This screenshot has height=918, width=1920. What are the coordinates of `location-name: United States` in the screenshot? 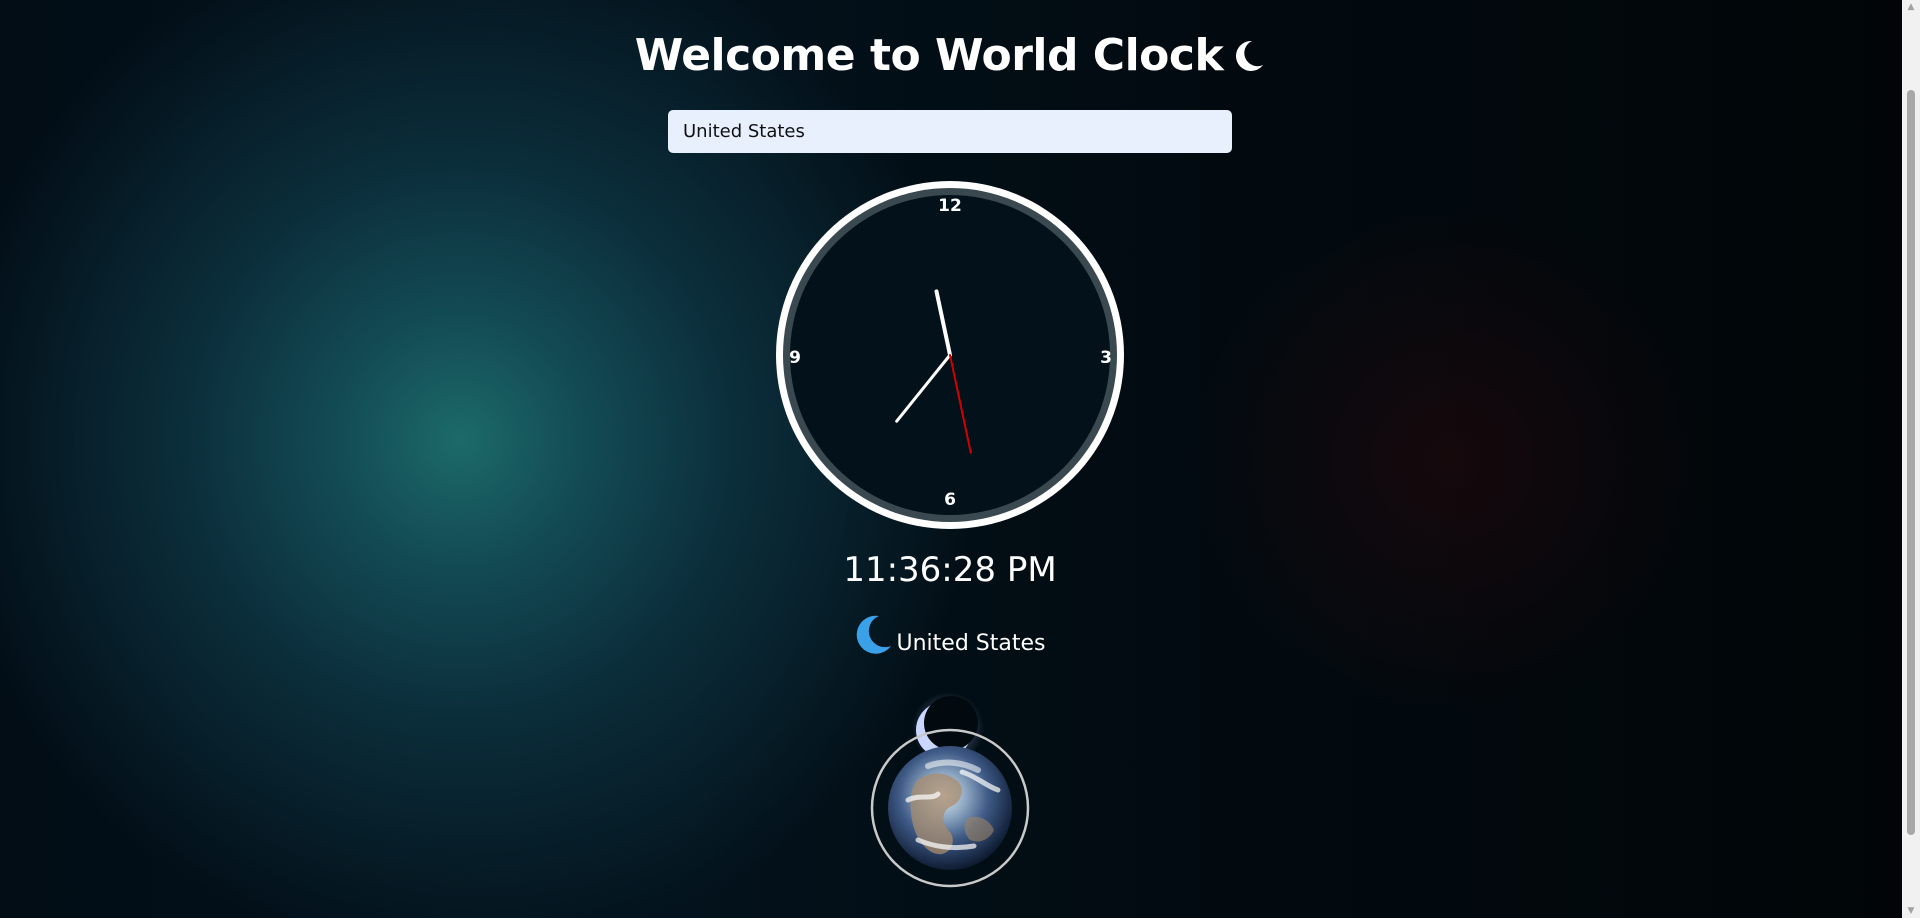 It's located at (971, 643).